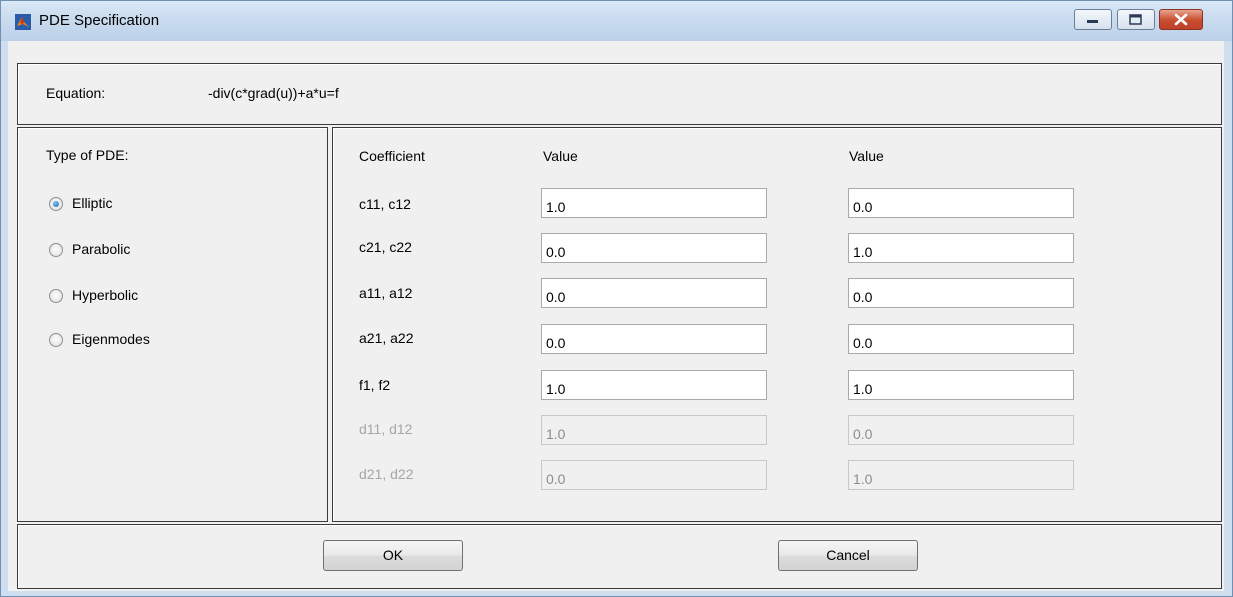 The height and width of the screenshot is (597, 1233). What do you see at coordinates (961, 385) in the screenshot?
I see `f2-input` at bounding box center [961, 385].